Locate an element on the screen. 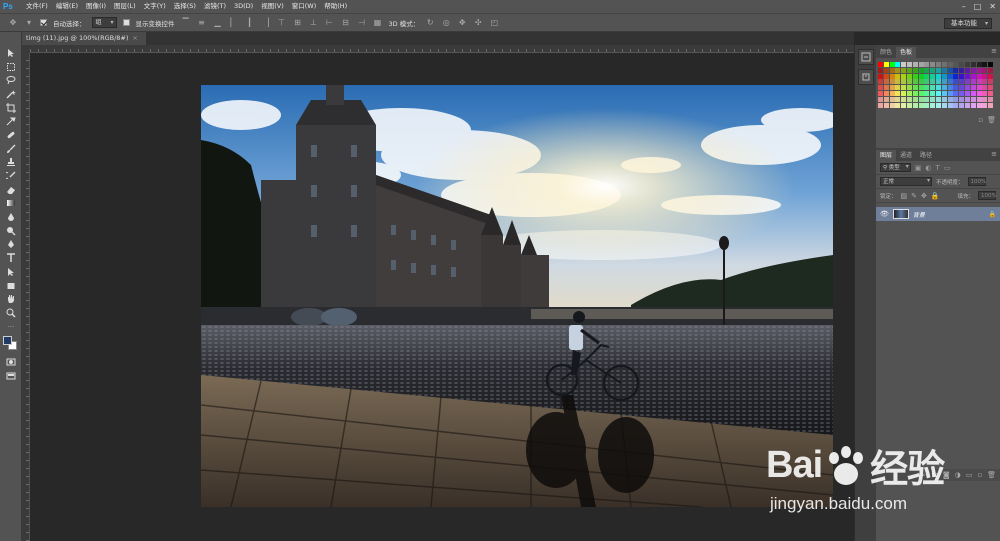 The image size is (1000, 541). distribute-top-icon: ⊤ is located at coordinates (282, 23).